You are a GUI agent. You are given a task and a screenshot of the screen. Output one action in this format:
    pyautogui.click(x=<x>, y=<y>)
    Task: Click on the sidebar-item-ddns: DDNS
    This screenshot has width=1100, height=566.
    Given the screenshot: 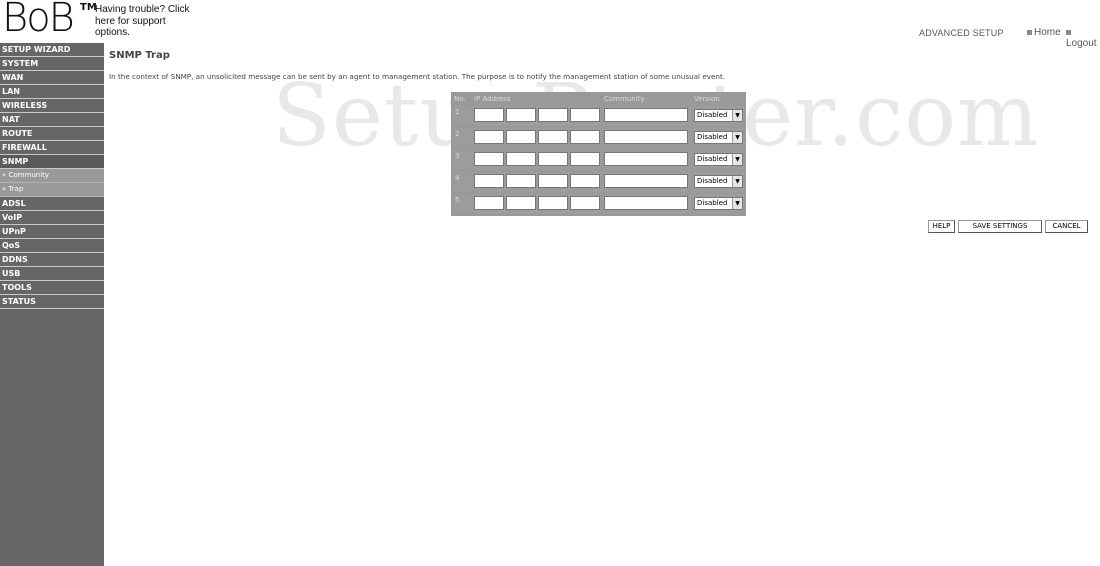 What is the action you would take?
    pyautogui.click(x=52, y=260)
    